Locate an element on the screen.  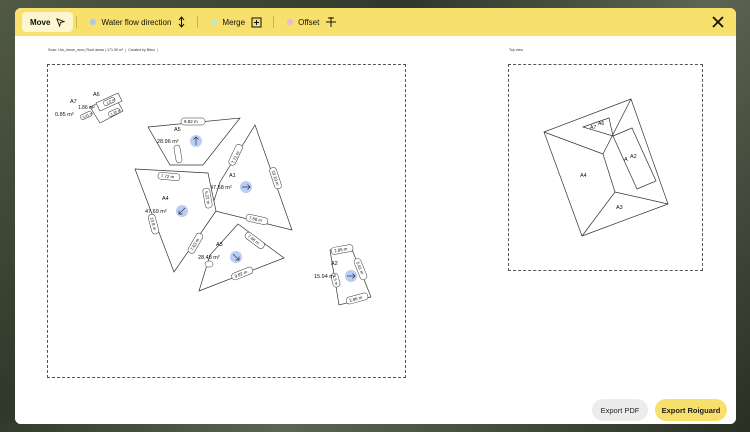
top-view-roof is located at coordinates (606, 167).